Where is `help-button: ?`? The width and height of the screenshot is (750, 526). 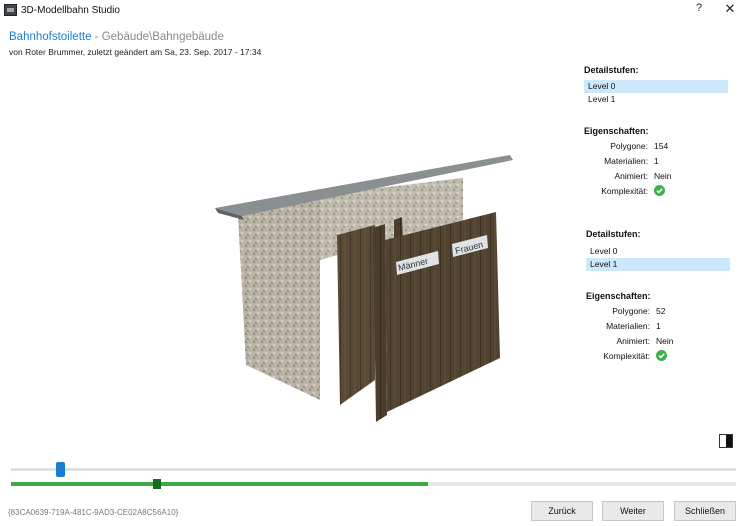 help-button: ? is located at coordinates (699, 10).